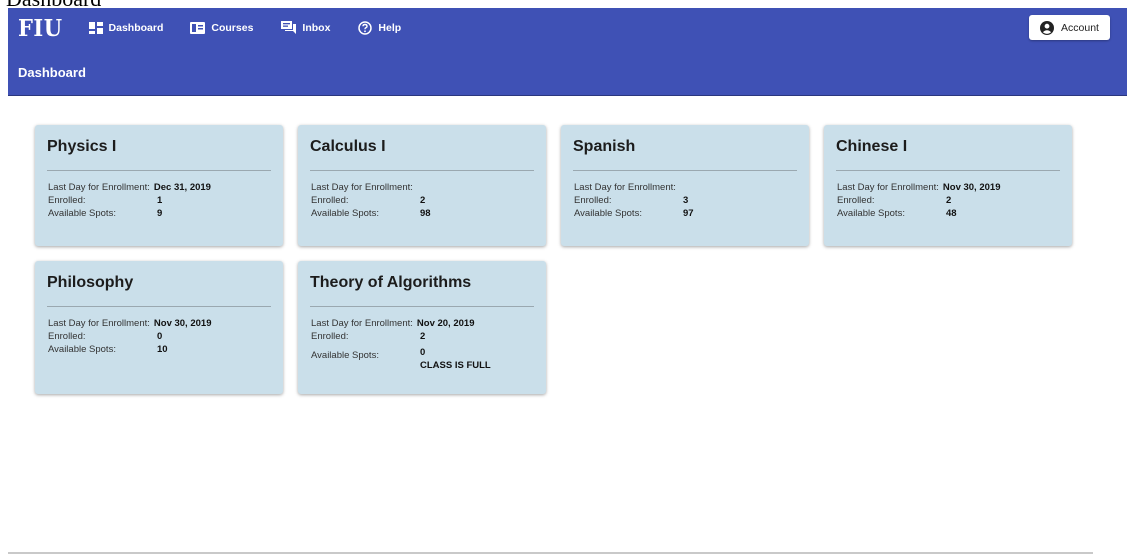 The image size is (1127, 556). What do you see at coordinates (289, 27) in the screenshot?
I see `inbox-icon` at bounding box center [289, 27].